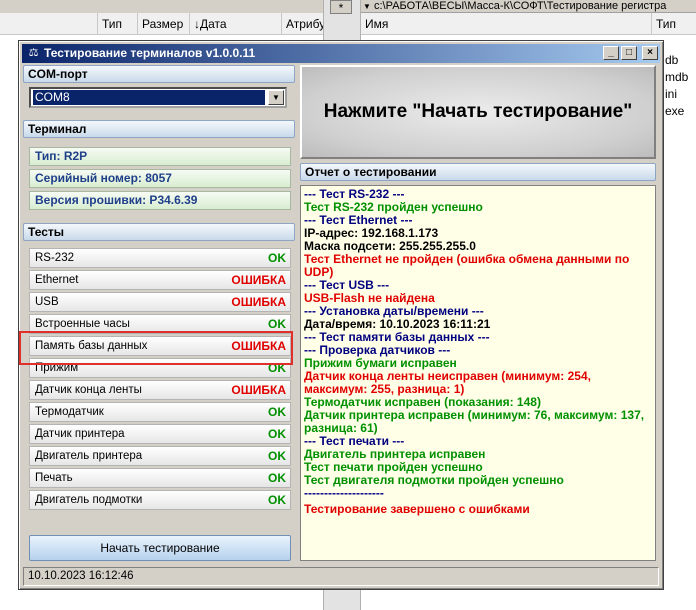 This screenshot has height=610, width=696. Describe the element at coordinates (91, 346) in the screenshot. I see `test-name: Память базы данных` at that location.